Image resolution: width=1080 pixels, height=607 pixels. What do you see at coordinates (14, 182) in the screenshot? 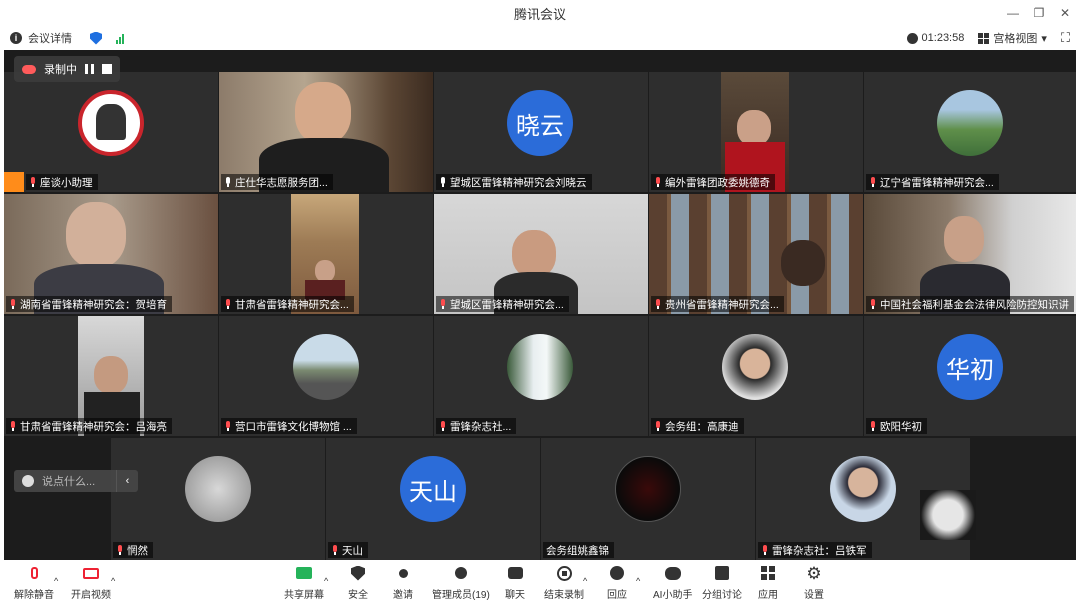
I see `host-icon` at bounding box center [14, 182].